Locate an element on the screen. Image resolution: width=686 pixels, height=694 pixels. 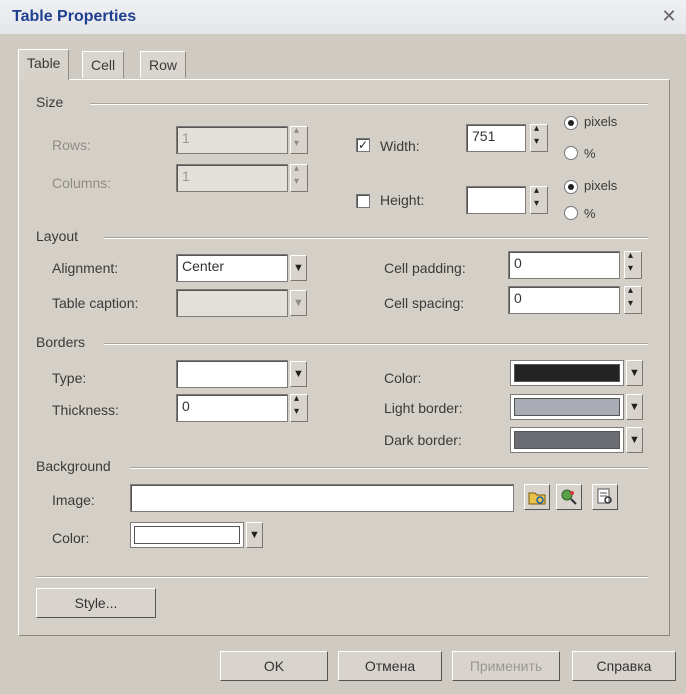
height-percent-label: % is located at coordinates (590, 213).